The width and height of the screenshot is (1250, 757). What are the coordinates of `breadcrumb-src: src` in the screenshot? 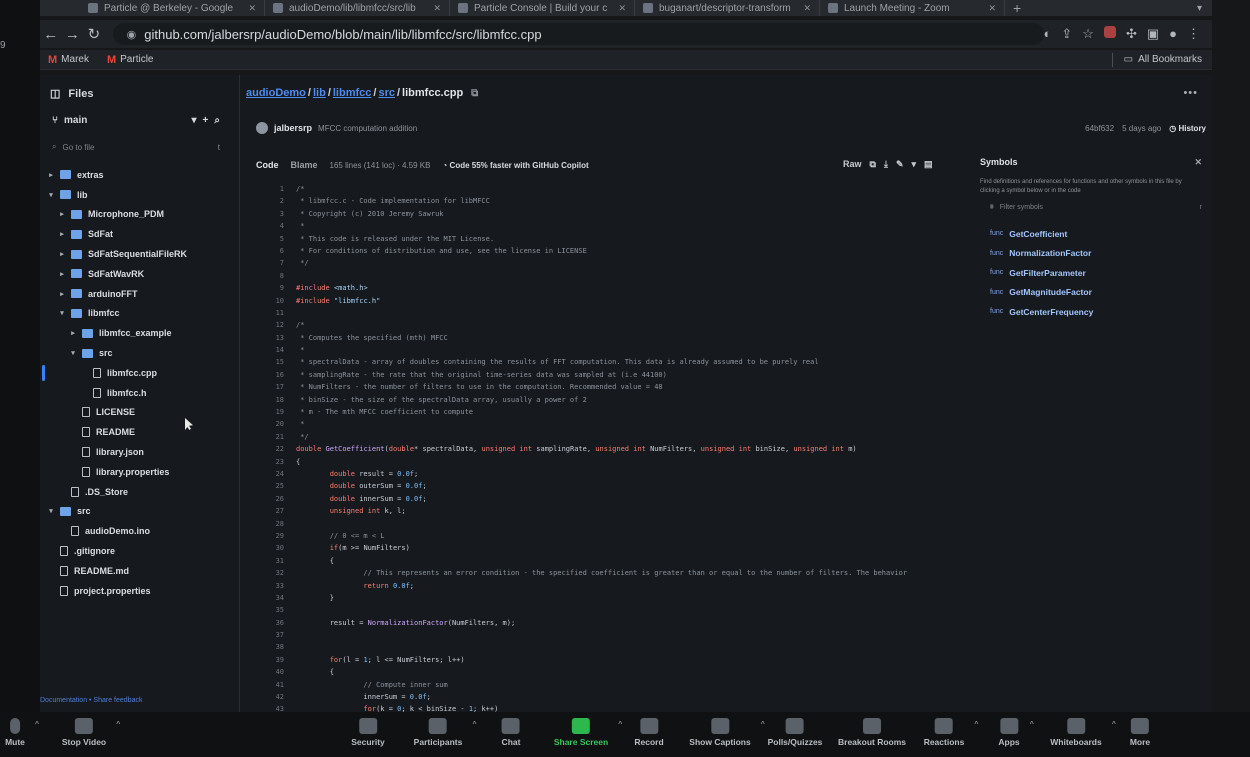 It's located at (386, 93).